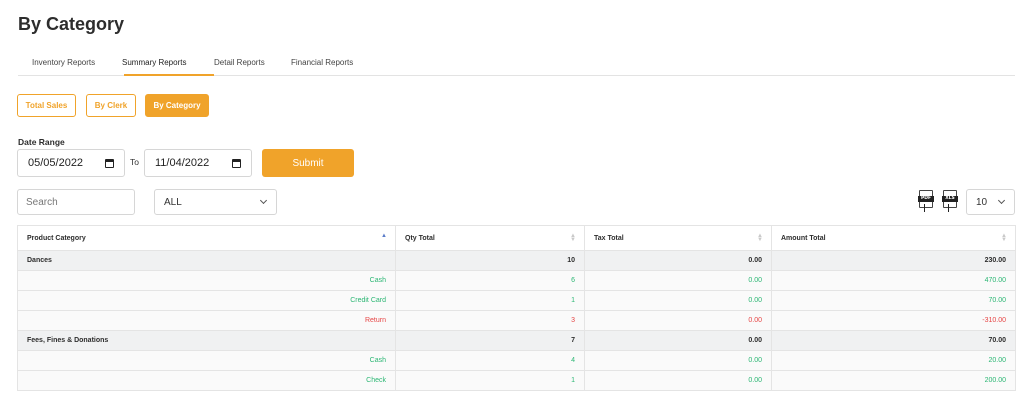  I want to click on end-date-field: 11/04/2022, so click(198, 163).